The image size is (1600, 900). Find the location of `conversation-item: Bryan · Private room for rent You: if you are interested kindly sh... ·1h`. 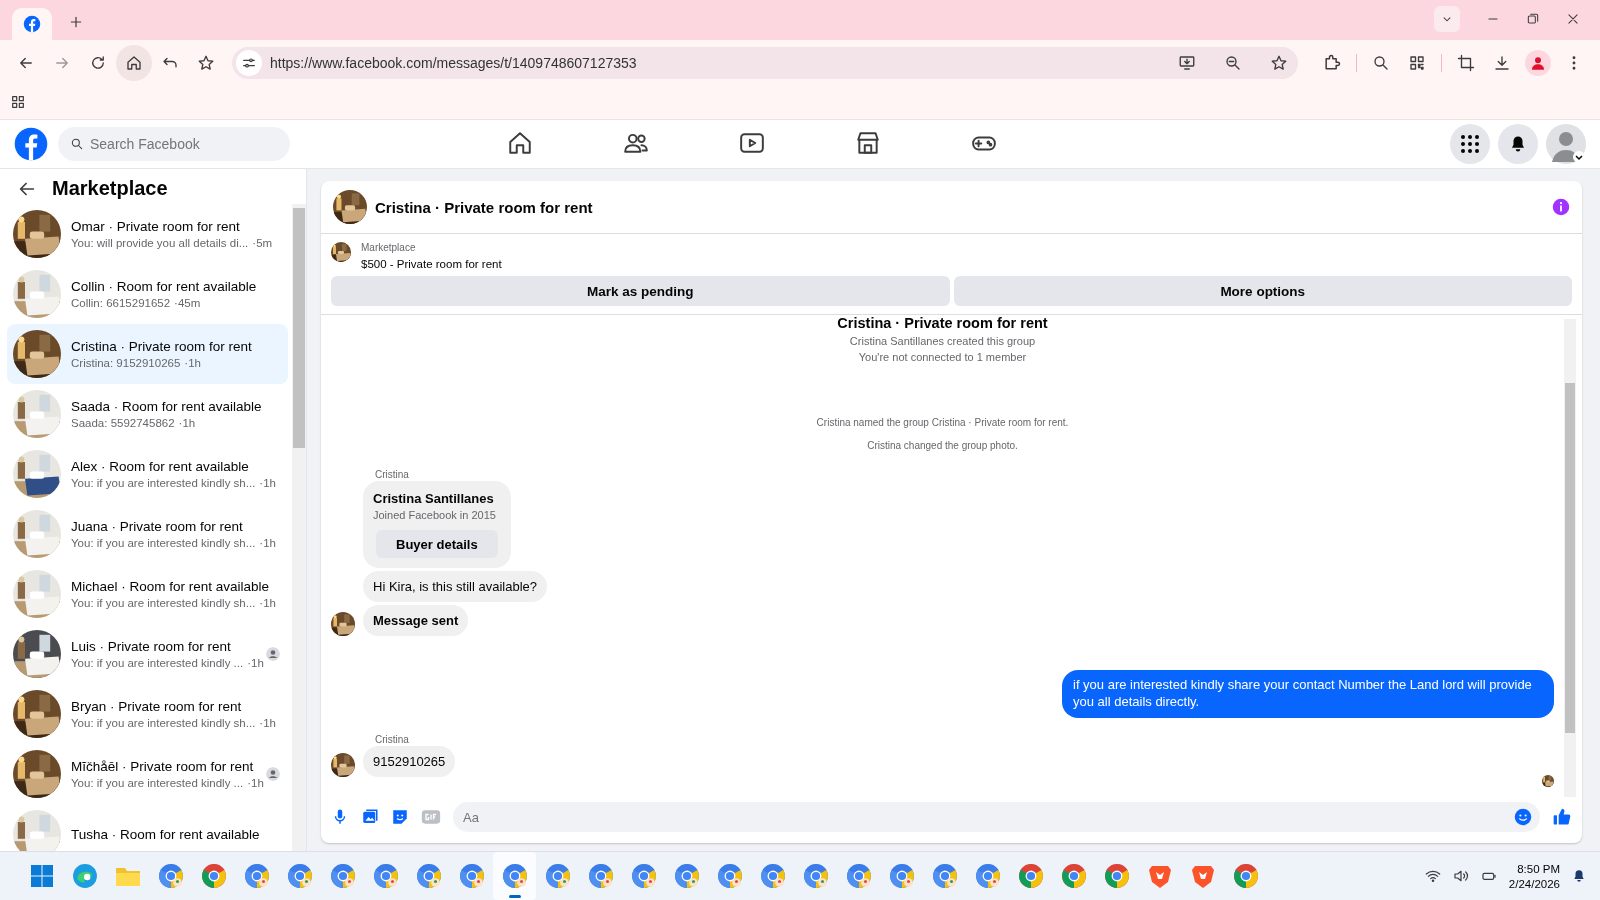

conversation-item: Bryan · Private room for rent You: if you are interested kindly sh... ·1h is located at coordinates (147, 714).